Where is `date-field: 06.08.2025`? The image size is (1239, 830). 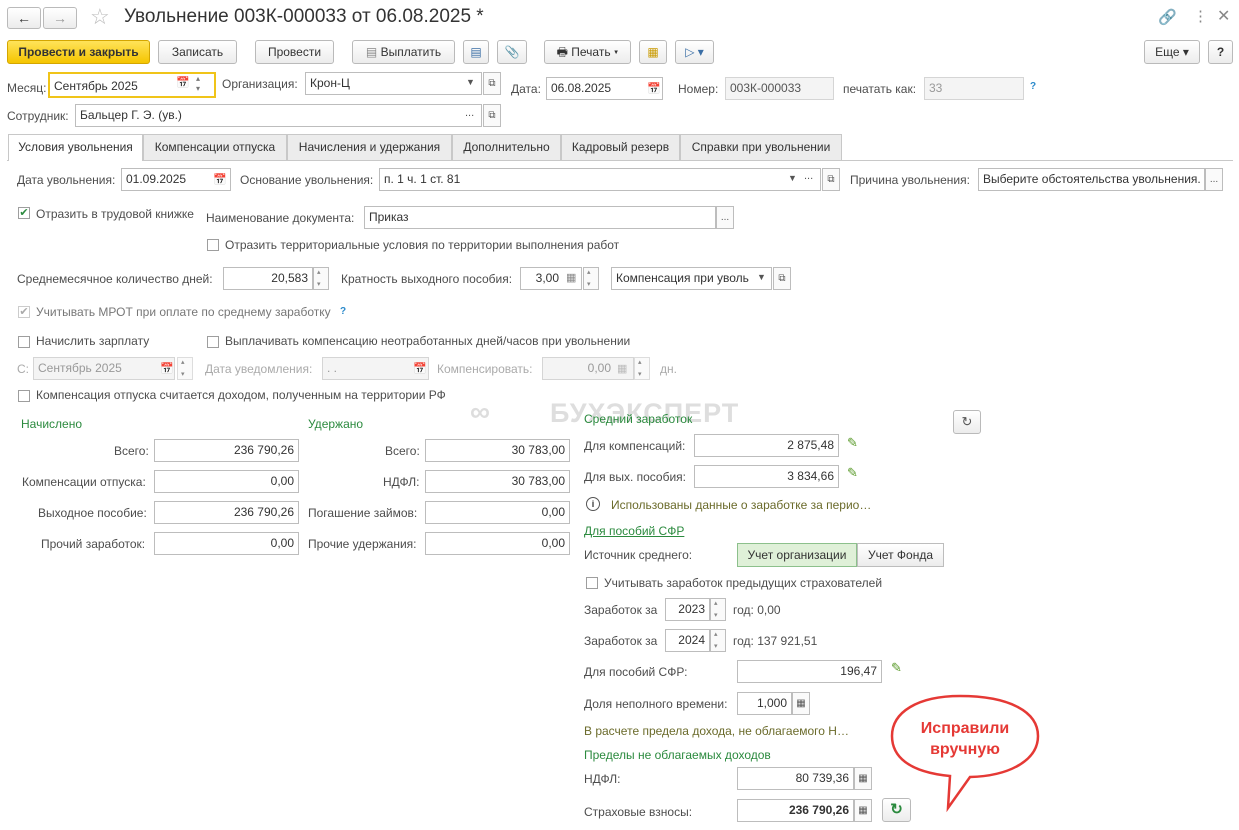
date-field: 06.08.2025 is located at coordinates (604, 88).